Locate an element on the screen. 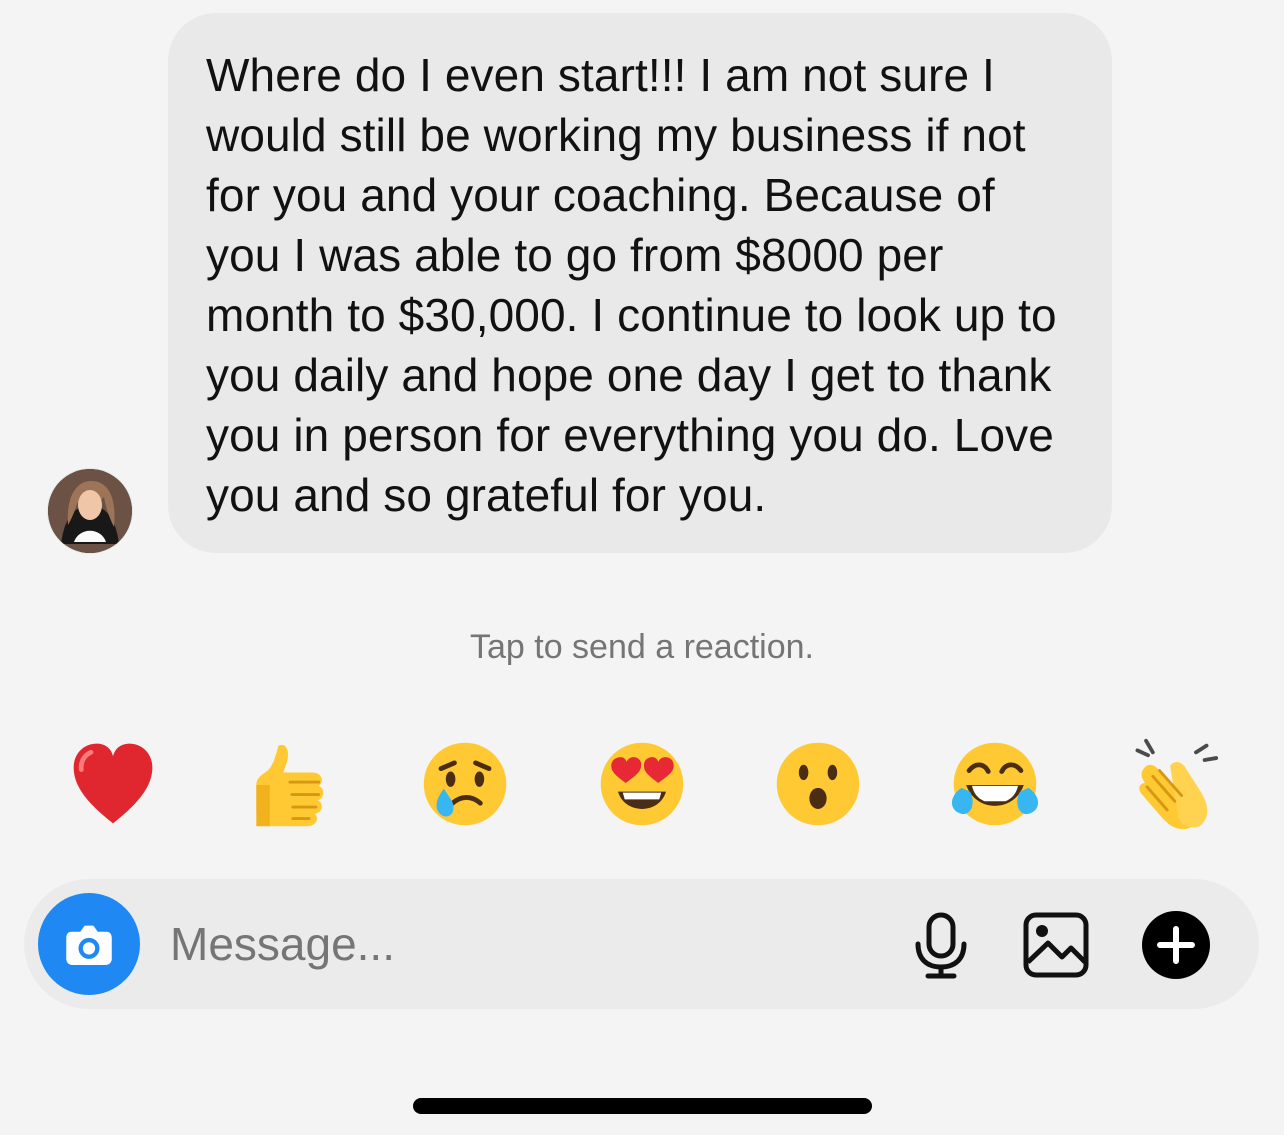  gallery-icon is located at coordinates (1056, 945).